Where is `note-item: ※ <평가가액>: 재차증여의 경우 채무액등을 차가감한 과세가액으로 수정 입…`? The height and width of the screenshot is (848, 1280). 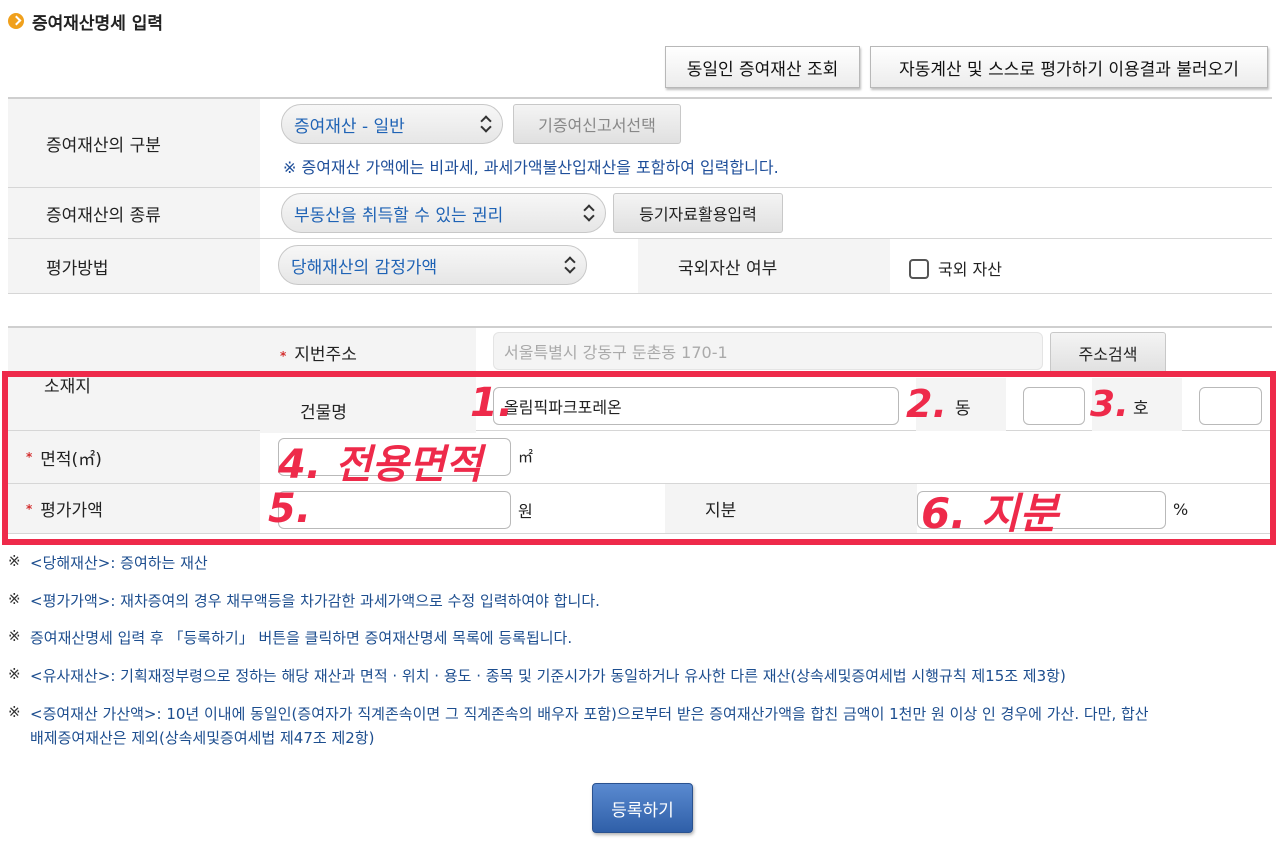
note-item: ※ <평가가액>: 재차증여의 경우 채무액등을 차가감한 과세가액으로 수정 입… is located at coordinates (304, 600).